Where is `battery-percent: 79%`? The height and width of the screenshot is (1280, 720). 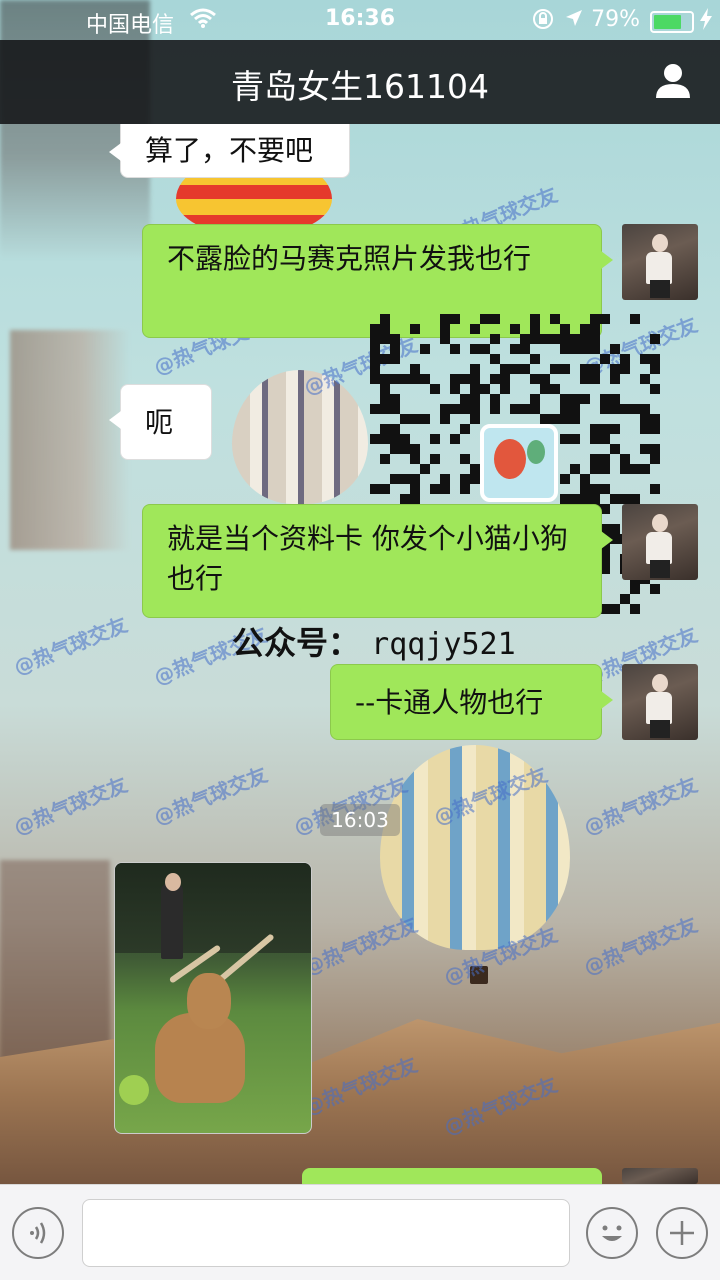 battery-percent: 79% is located at coordinates (615, 19).